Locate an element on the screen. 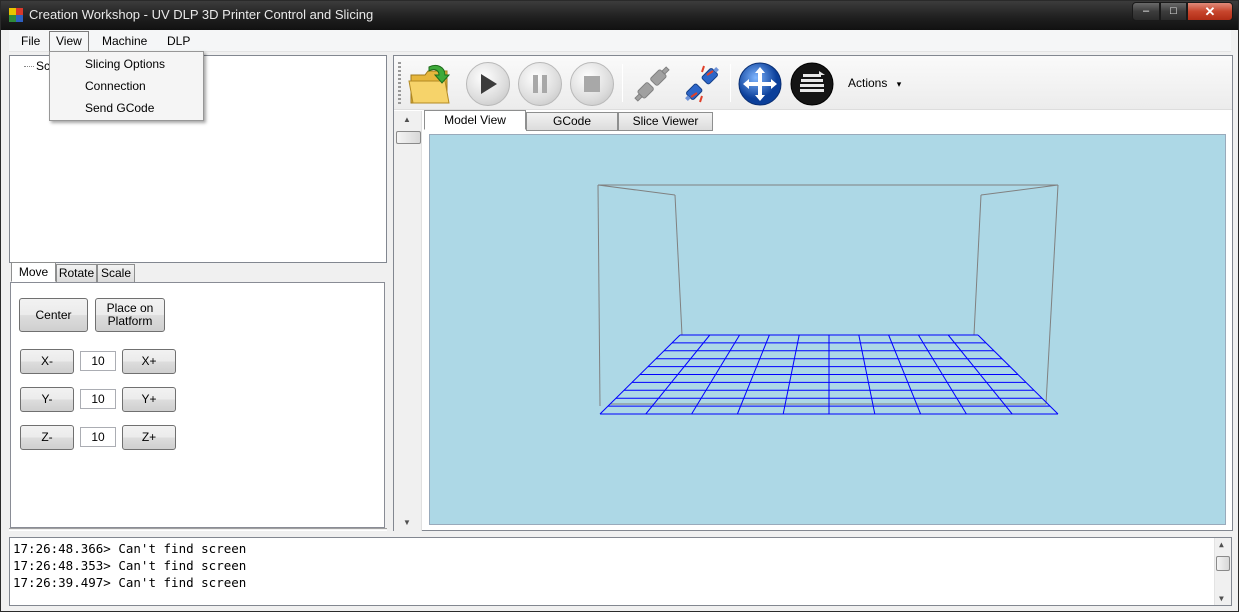 This screenshot has width=1239, height=612. view-tabs: Model View GCode Slice Viewer is located at coordinates (824, 121).